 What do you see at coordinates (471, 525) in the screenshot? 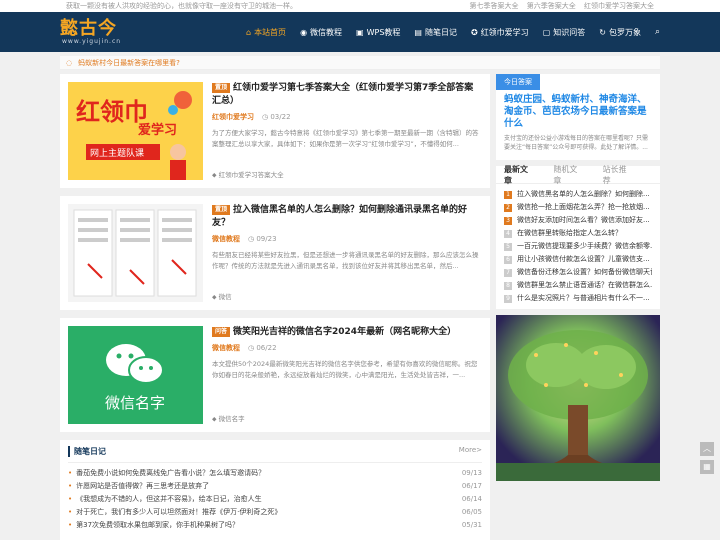
I see `diary-item-date: 05/31` at bounding box center [471, 525].